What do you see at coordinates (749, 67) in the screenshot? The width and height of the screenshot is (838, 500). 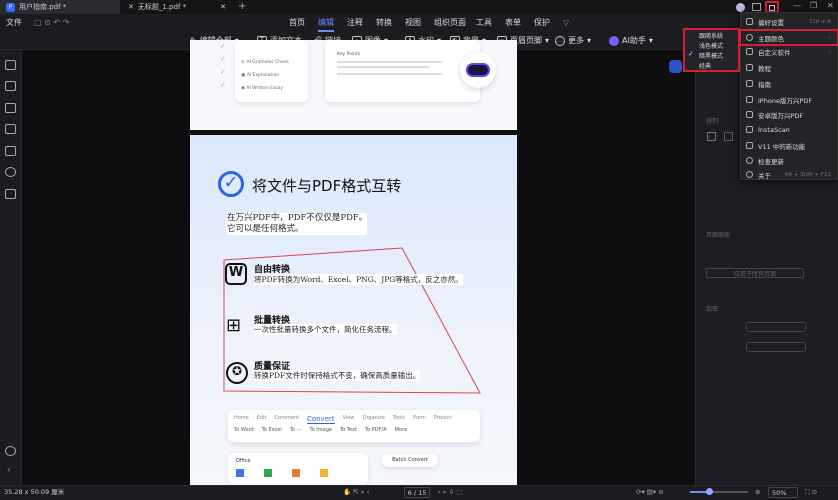 I see `tutorial-icon` at bounding box center [749, 67].